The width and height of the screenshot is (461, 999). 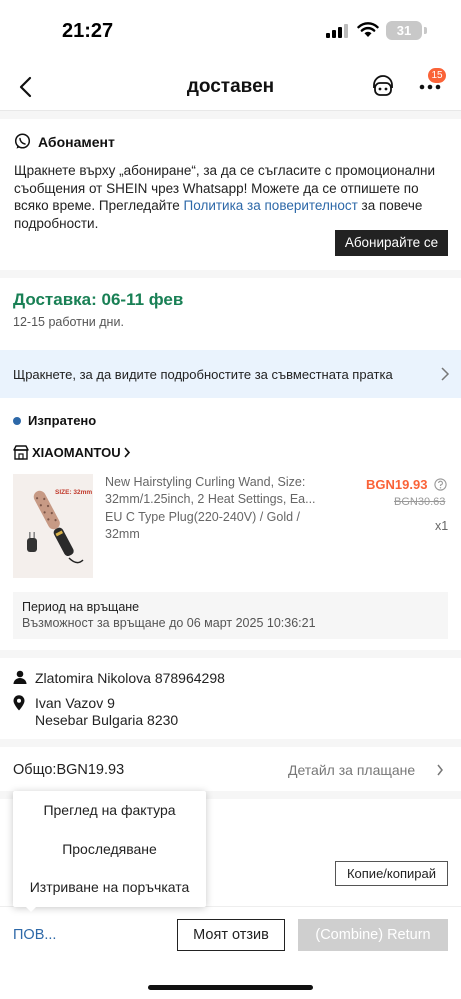 I want to click on status-dot, so click(x=17, y=421).